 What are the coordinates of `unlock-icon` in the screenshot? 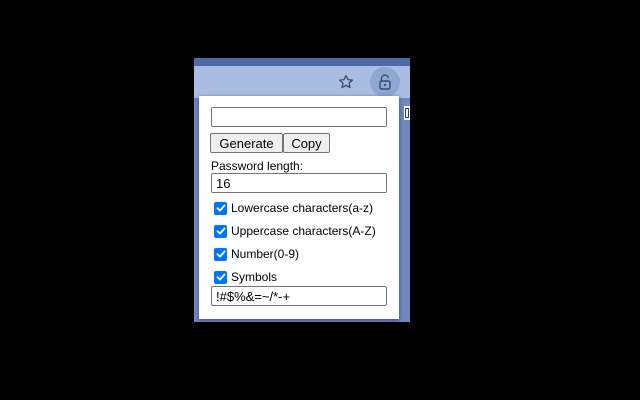 It's located at (385, 82).